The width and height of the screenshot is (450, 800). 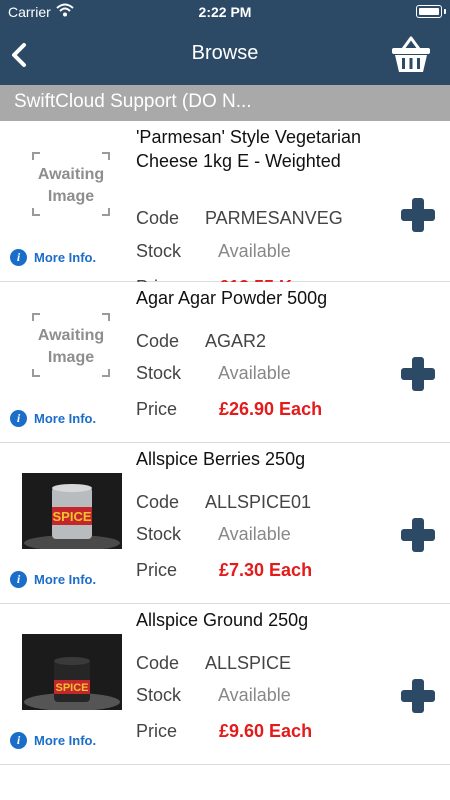 What do you see at coordinates (232, 298) in the screenshot?
I see `product-name: Agar Agar Powder 500g` at bounding box center [232, 298].